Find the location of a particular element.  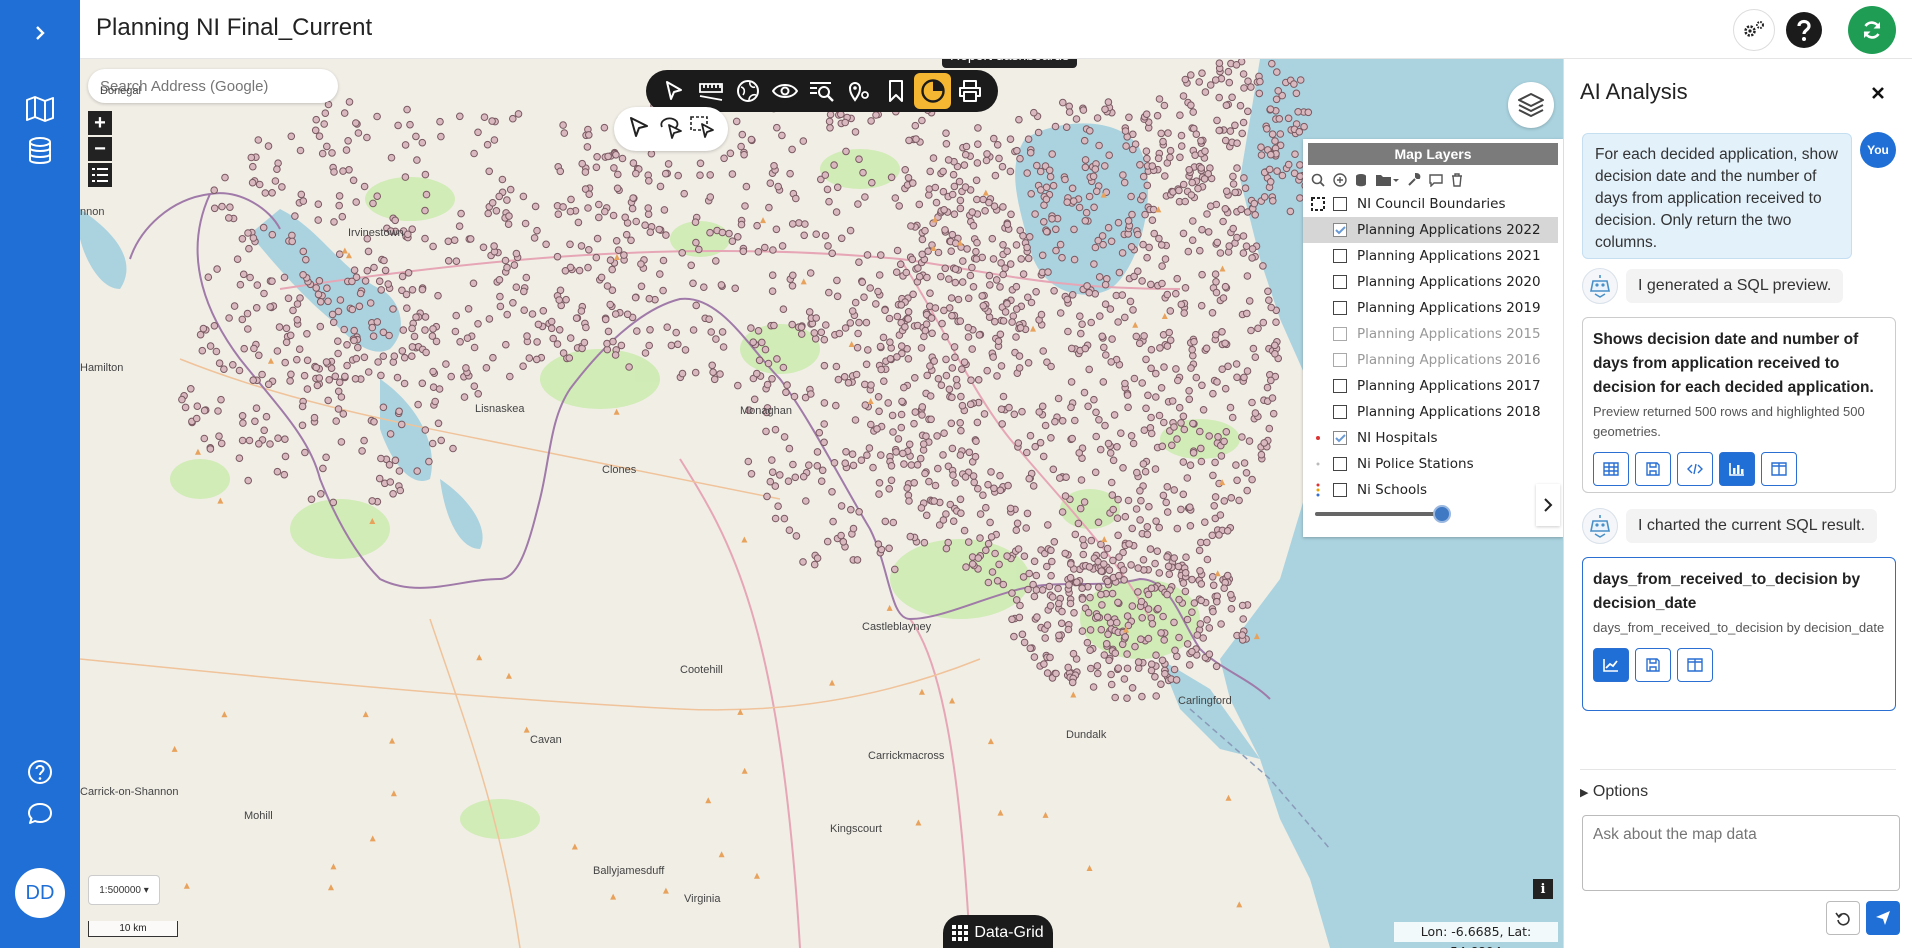

panel-title: AI Analysis is located at coordinates (1634, 91).